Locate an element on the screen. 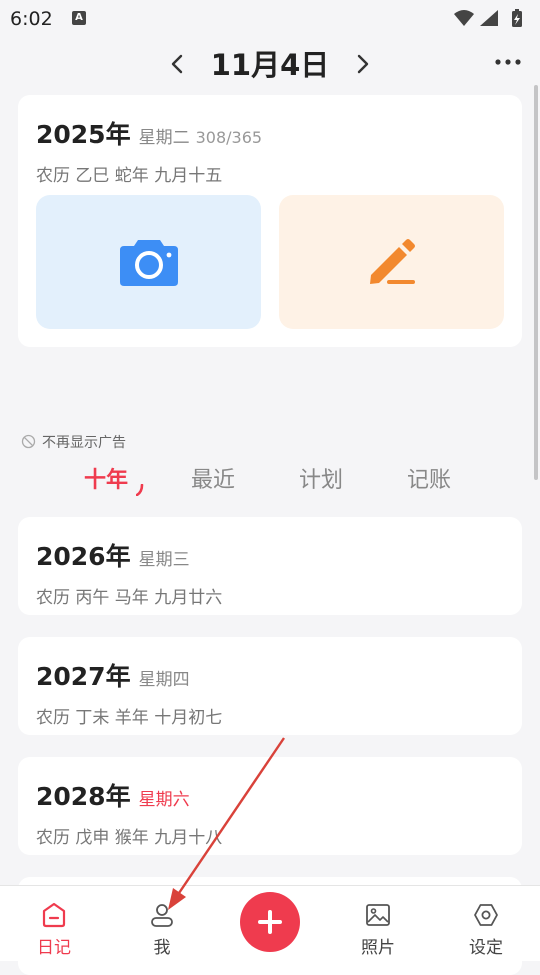 The image size is (540, 975). year-card-year: 2026年 is located at coordinates (83, 556).